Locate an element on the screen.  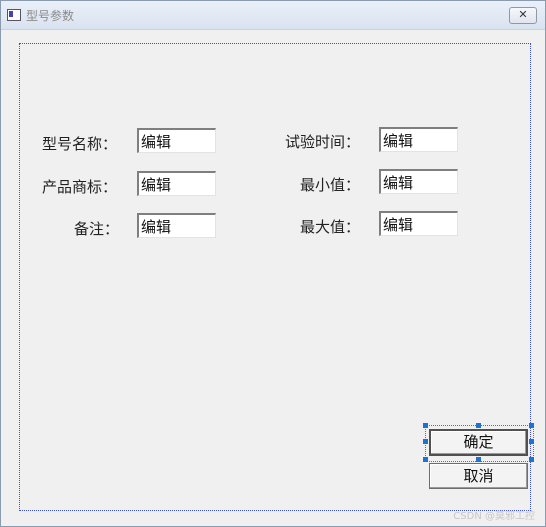
resize-handle-top is located at coordinates (478, 425).